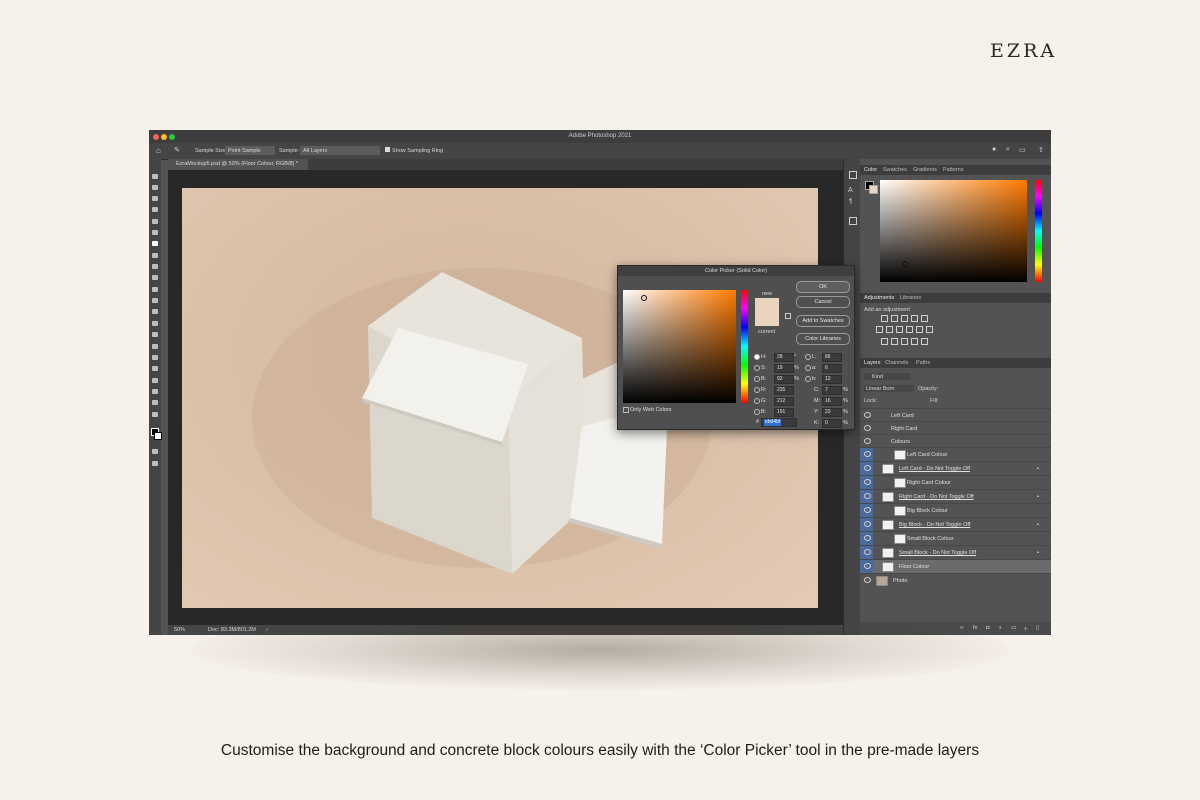 Image resolution: width=1200 pixels, height=800 pixels. What do you see at coordinates (910, 298) in the screenshot?
I see `tab-libraries: Libraries` at bounding box center [910, 298].